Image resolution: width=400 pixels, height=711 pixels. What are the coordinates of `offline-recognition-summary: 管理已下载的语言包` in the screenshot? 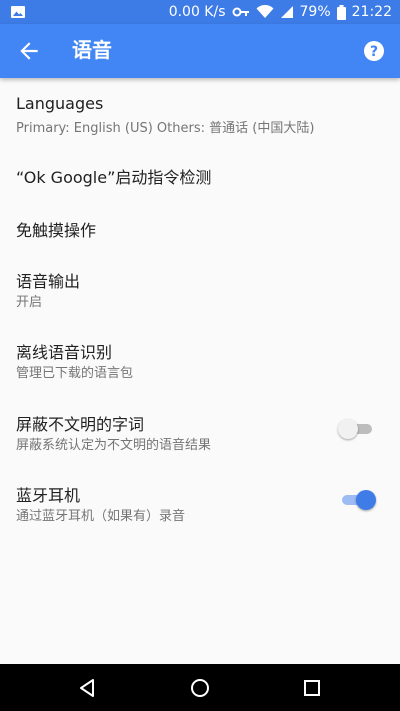 It's located at (75, 373).